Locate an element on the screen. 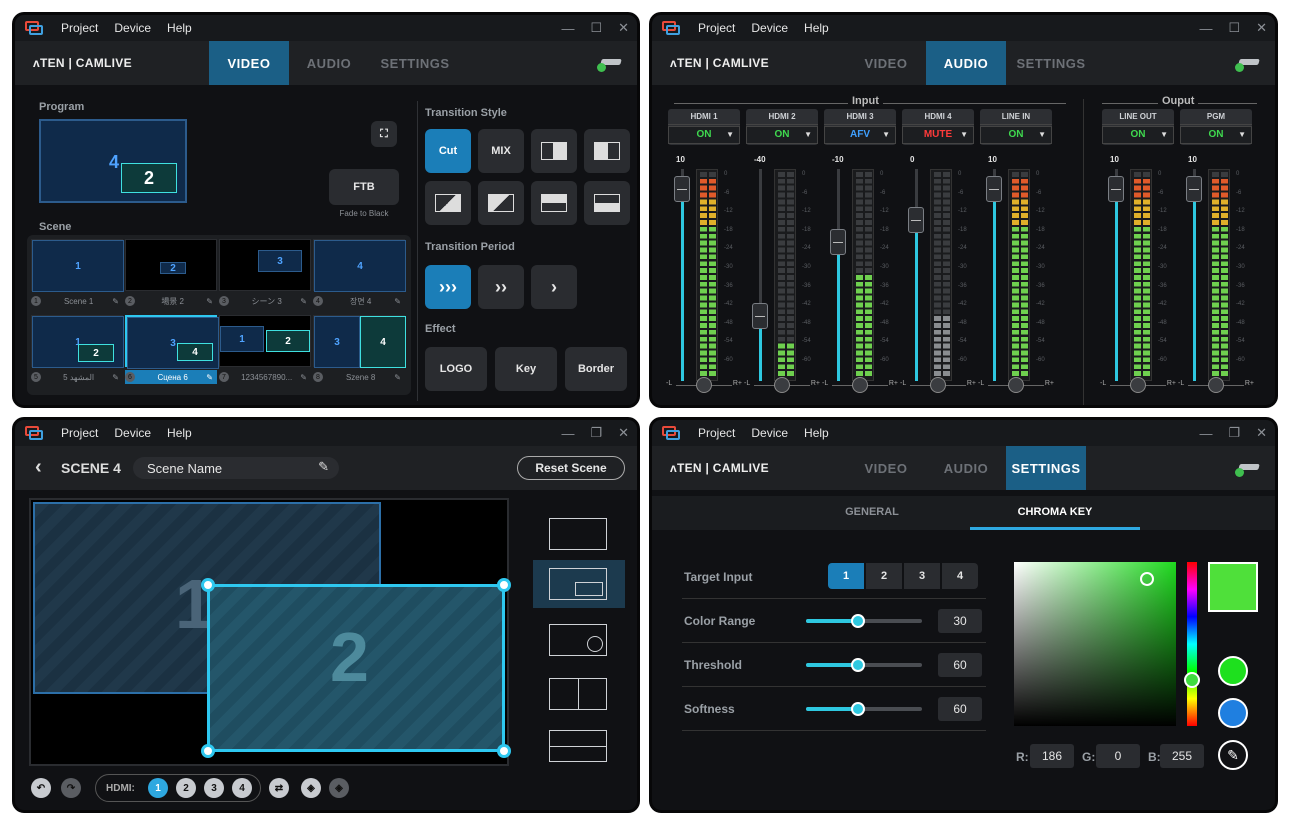 The width and height of the screenshot is (1290, 826). undo-icon: ↶ is located at coordinates (41, 788).